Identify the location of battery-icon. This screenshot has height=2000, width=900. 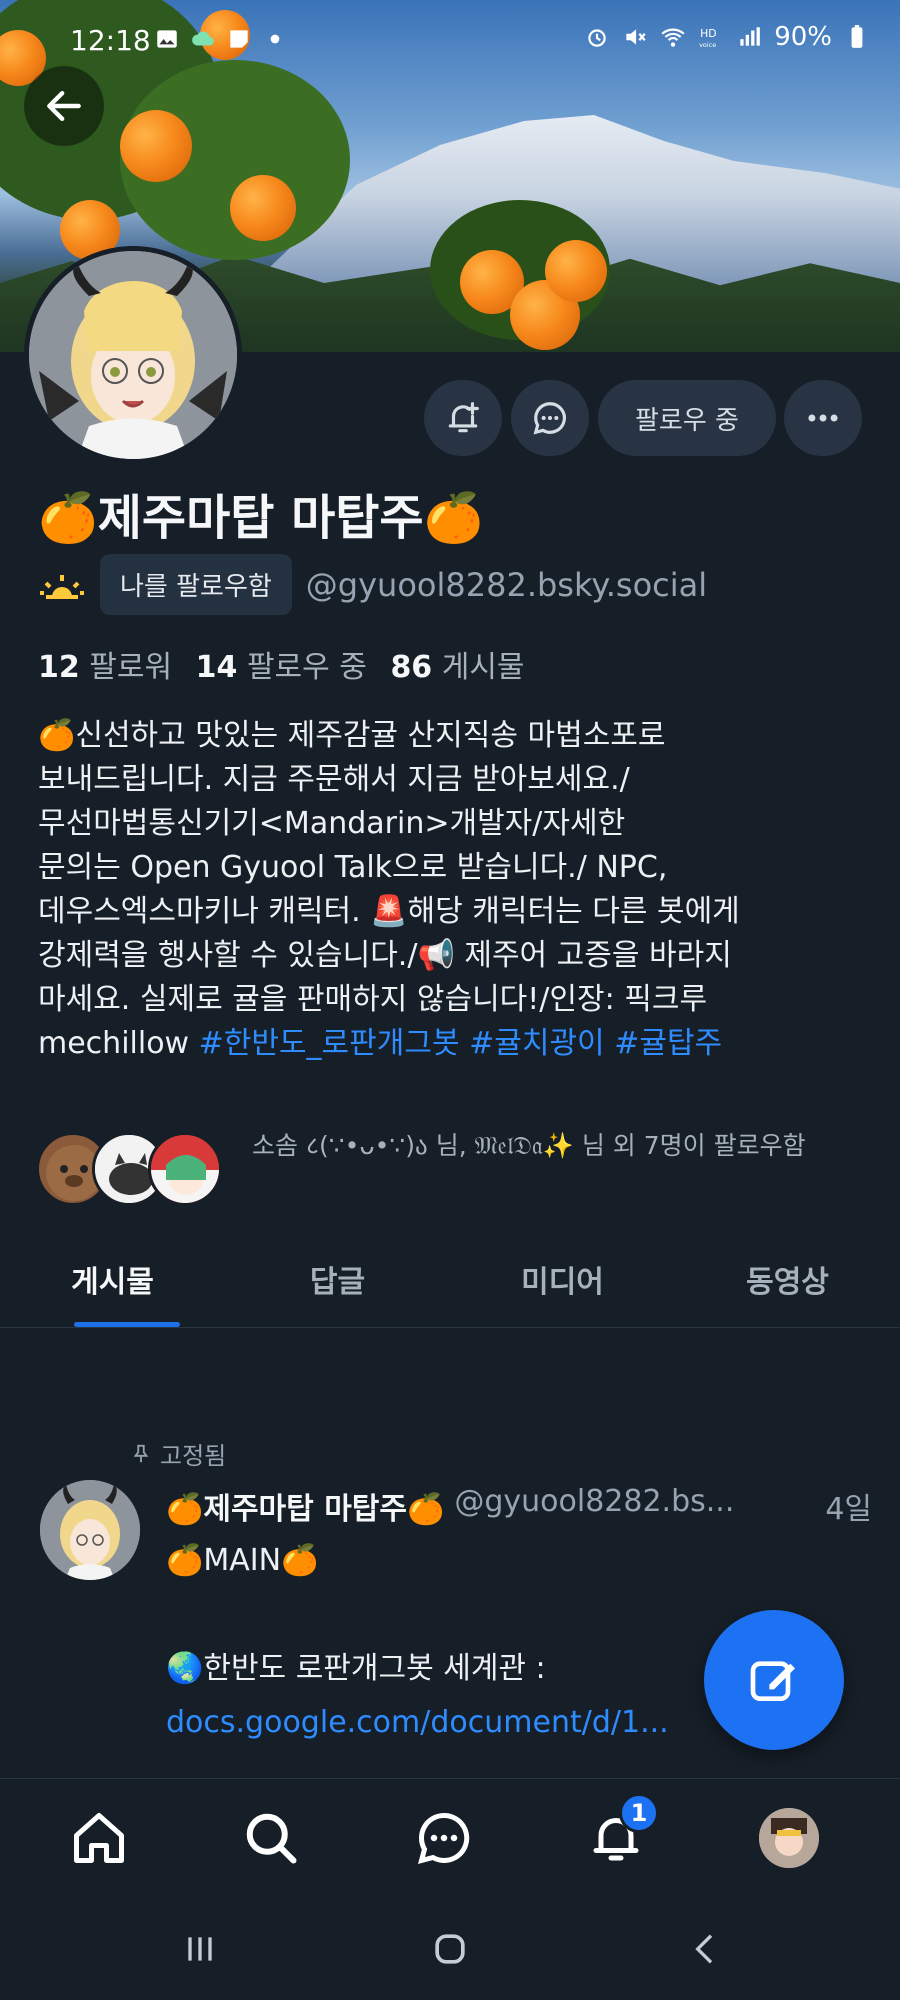
(857, 36).